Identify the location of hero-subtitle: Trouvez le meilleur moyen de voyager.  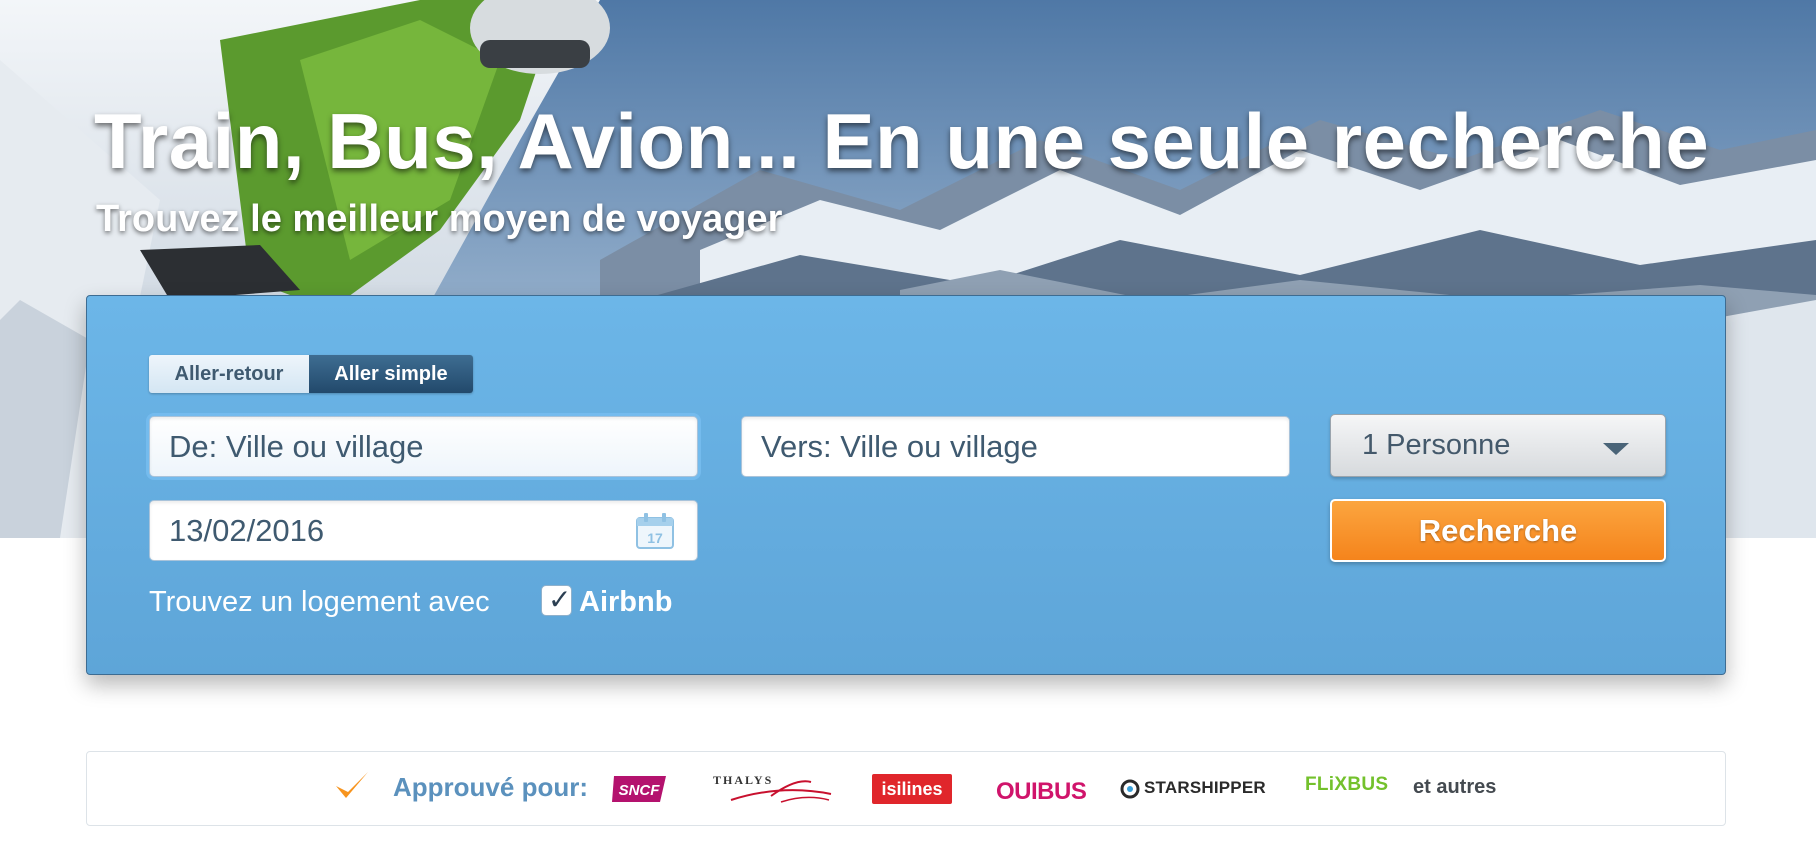
(439, 219).